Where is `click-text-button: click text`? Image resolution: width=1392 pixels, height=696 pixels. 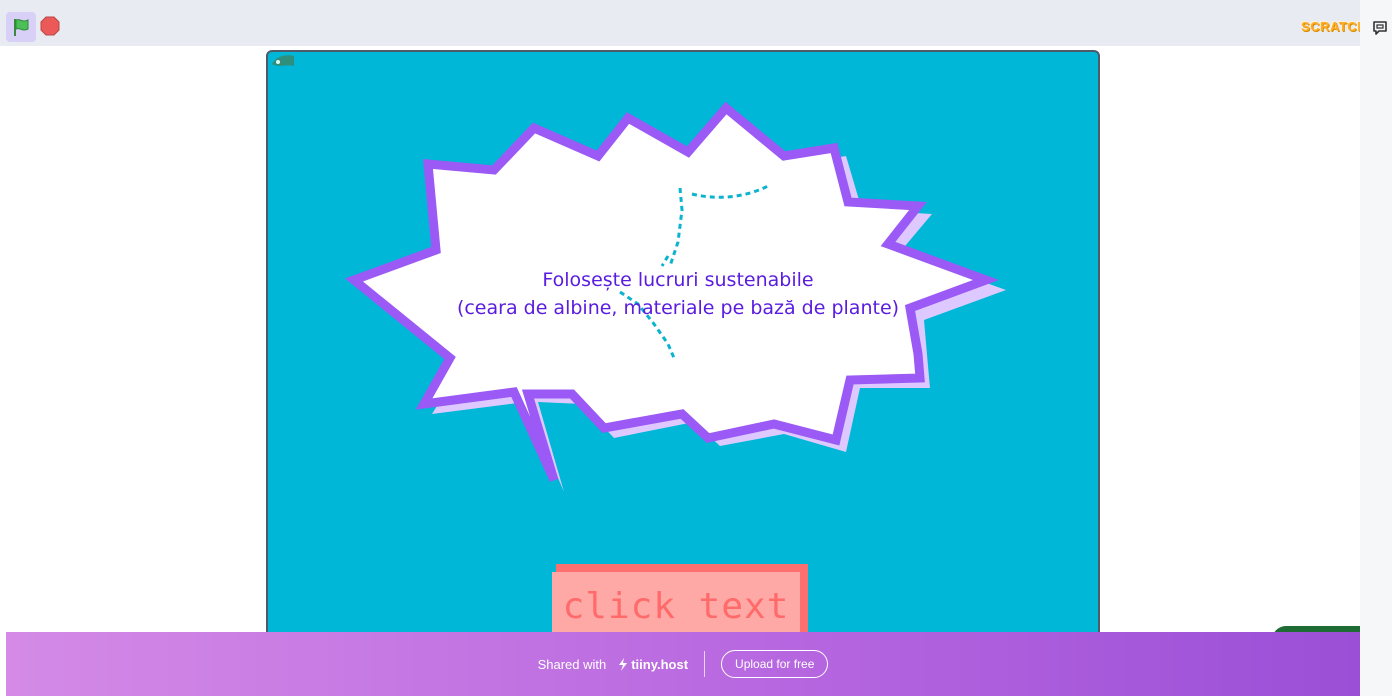 click-text-button: click text is located at coordinates (680, 602).